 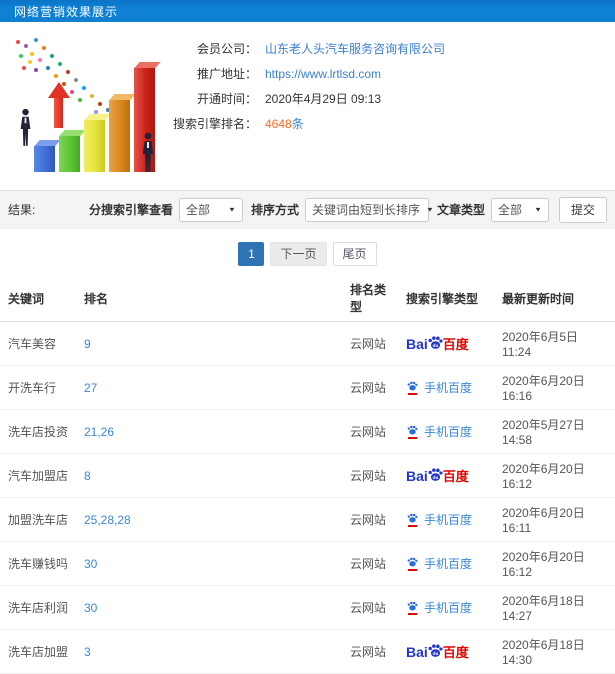 What do you see at coordinates (278, 124) in the screenshot?
I see `rank-count: 4648` at bounding box center [278, 124].